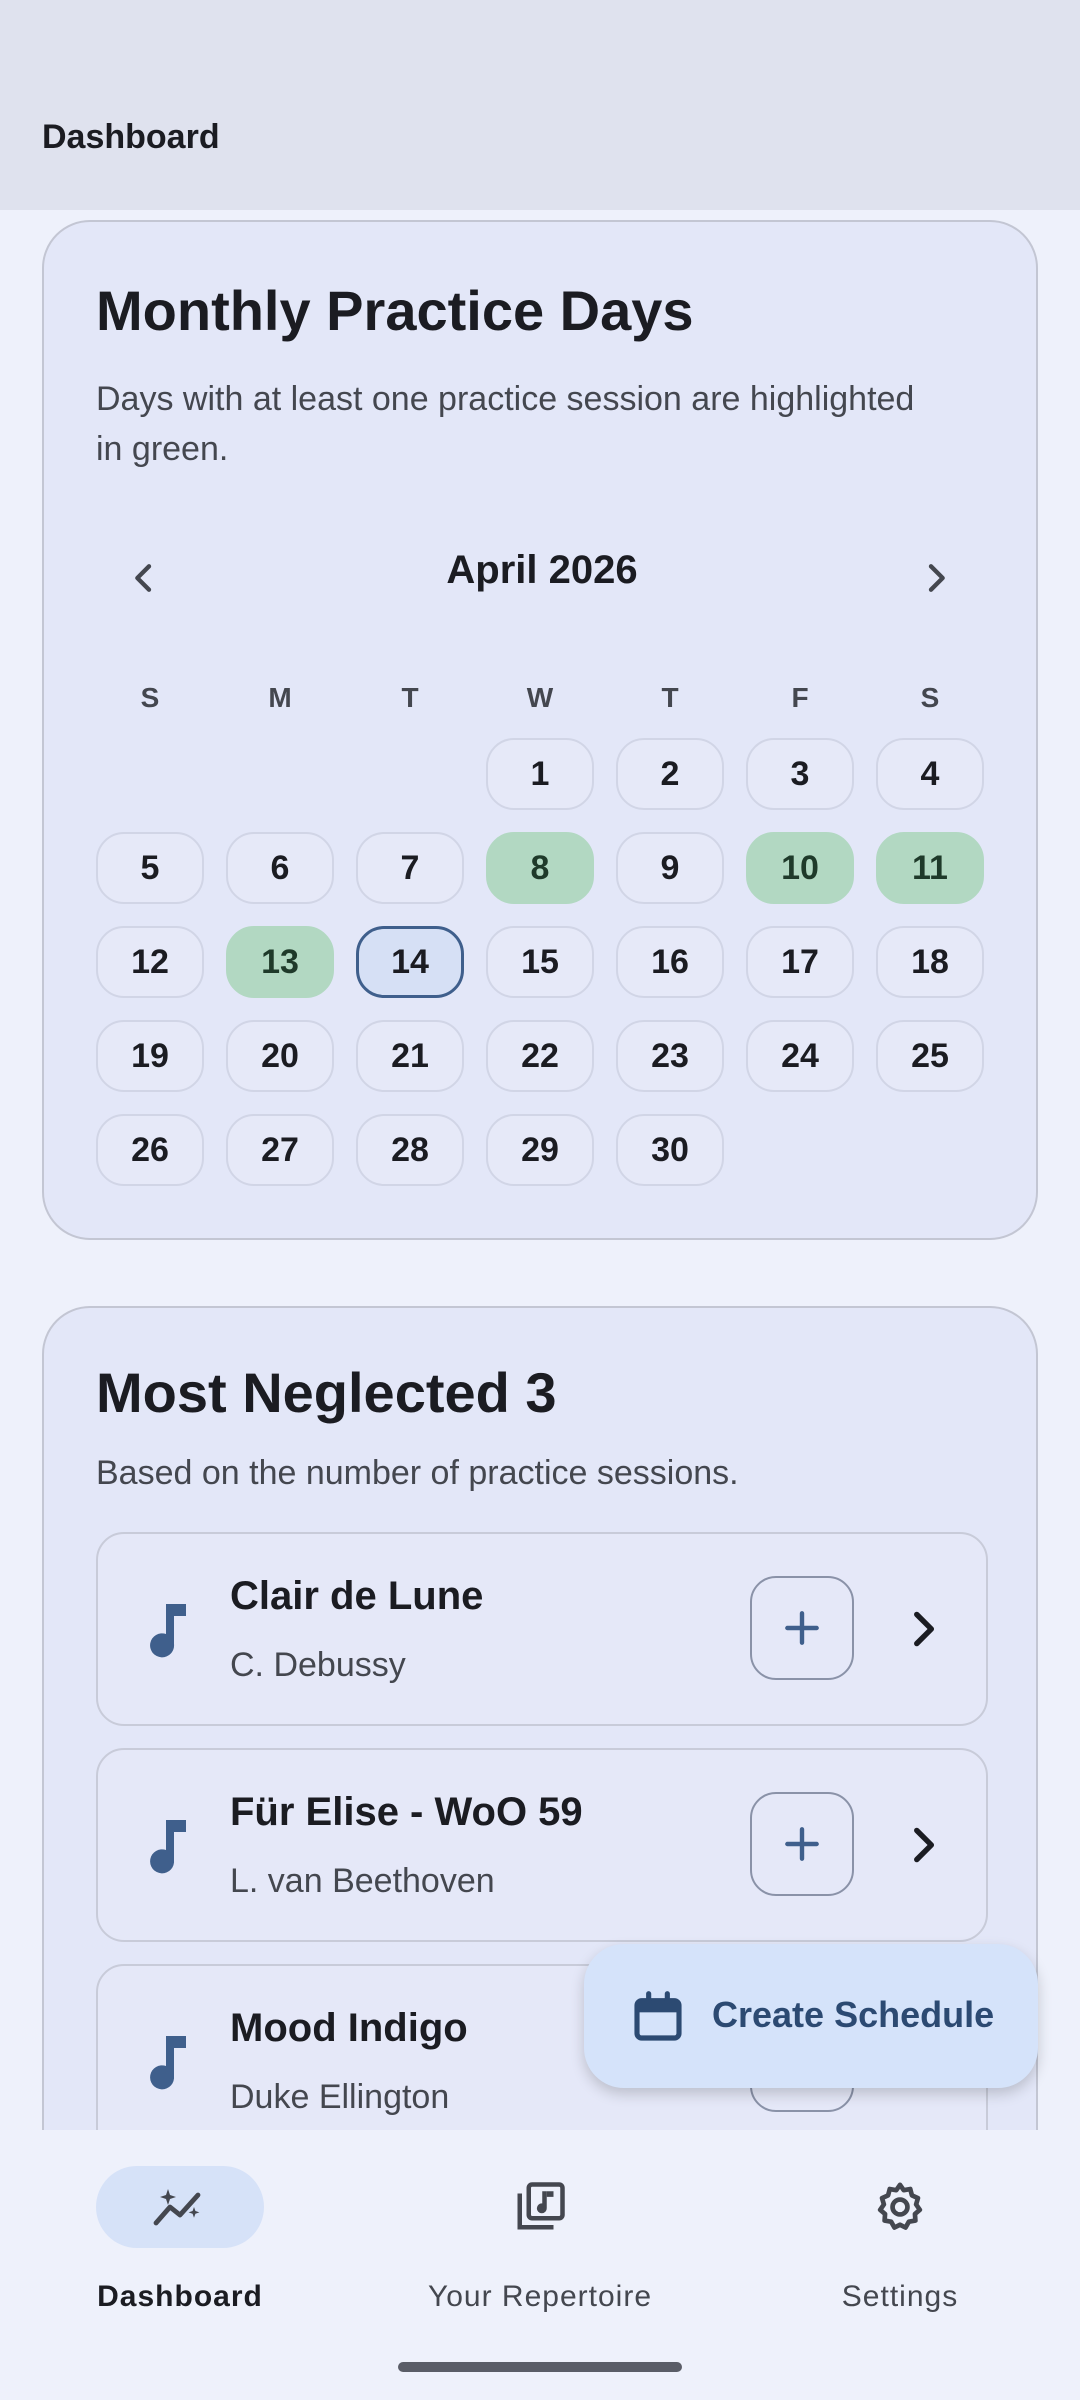 The height and width of the screenshot is (2400, 1080). Describe the element at coordinates (150, 962) in the screenshot. I see `calendar-day: 12` at that location.